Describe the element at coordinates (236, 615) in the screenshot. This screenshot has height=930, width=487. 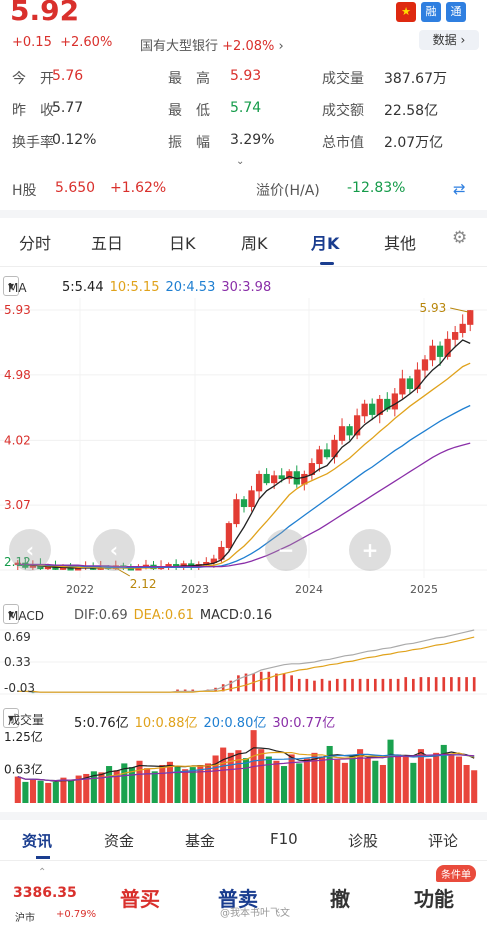
I see `legend-item: MACD:0.16` at that location.